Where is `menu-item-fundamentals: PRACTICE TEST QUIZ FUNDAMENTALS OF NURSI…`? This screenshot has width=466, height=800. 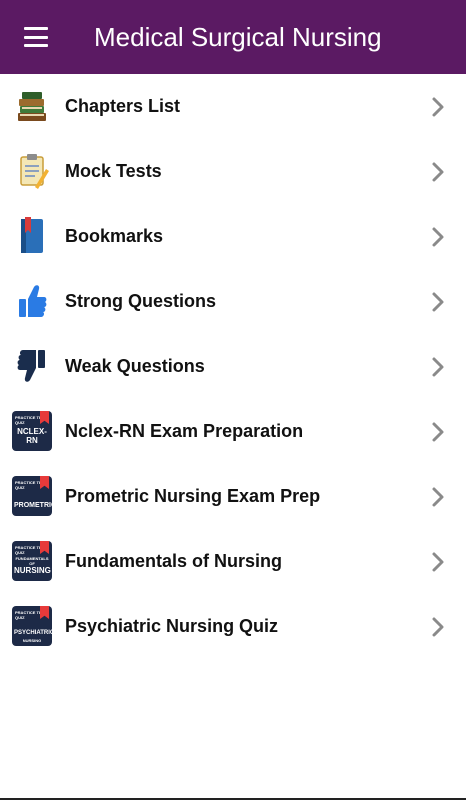
menu-item-fundamentals: PRACTICE TEST QUIZ FUNDAMENTALS OF NURSI… is located at coordinates (233, 561).